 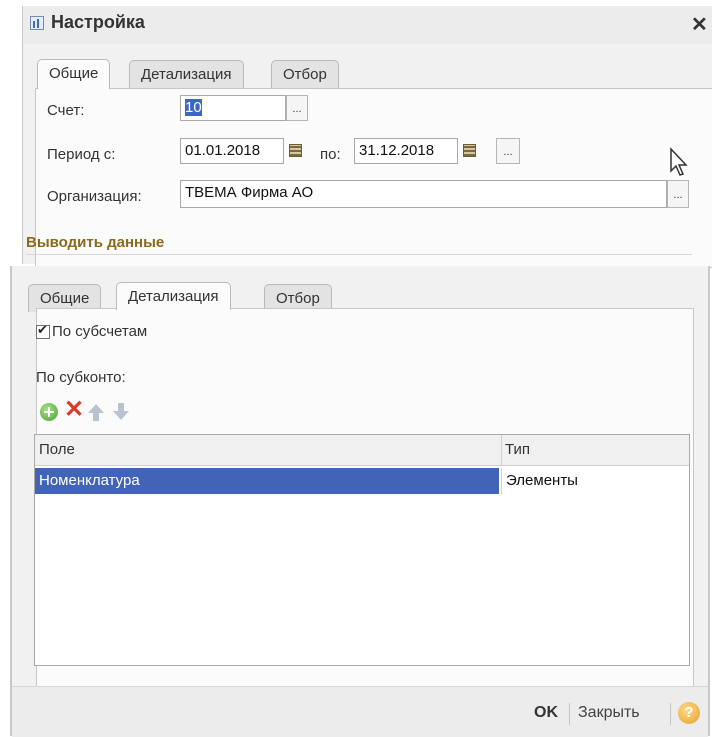 What do you see at coordinates (43, 330) in the screenshot?
I see `by-subaccounts-checkbox` at bounding box center [43, 330].